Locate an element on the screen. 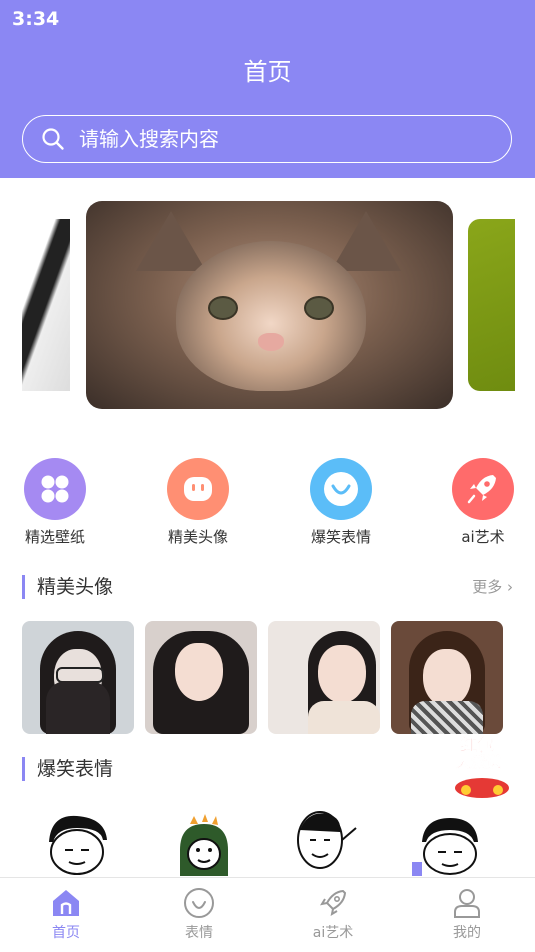 This screenshot has height=952, width=535. cat-face is located at coordinates (271, 316).